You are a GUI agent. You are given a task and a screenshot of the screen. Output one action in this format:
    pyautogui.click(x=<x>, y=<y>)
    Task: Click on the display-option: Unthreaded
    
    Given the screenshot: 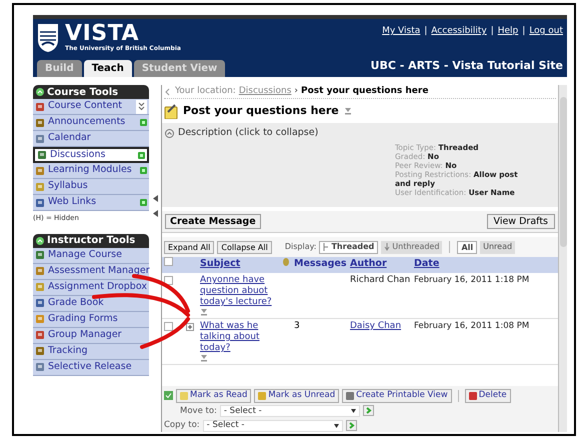 What is the action you would take?
    pyautogui.click(x=411, y=247)
    